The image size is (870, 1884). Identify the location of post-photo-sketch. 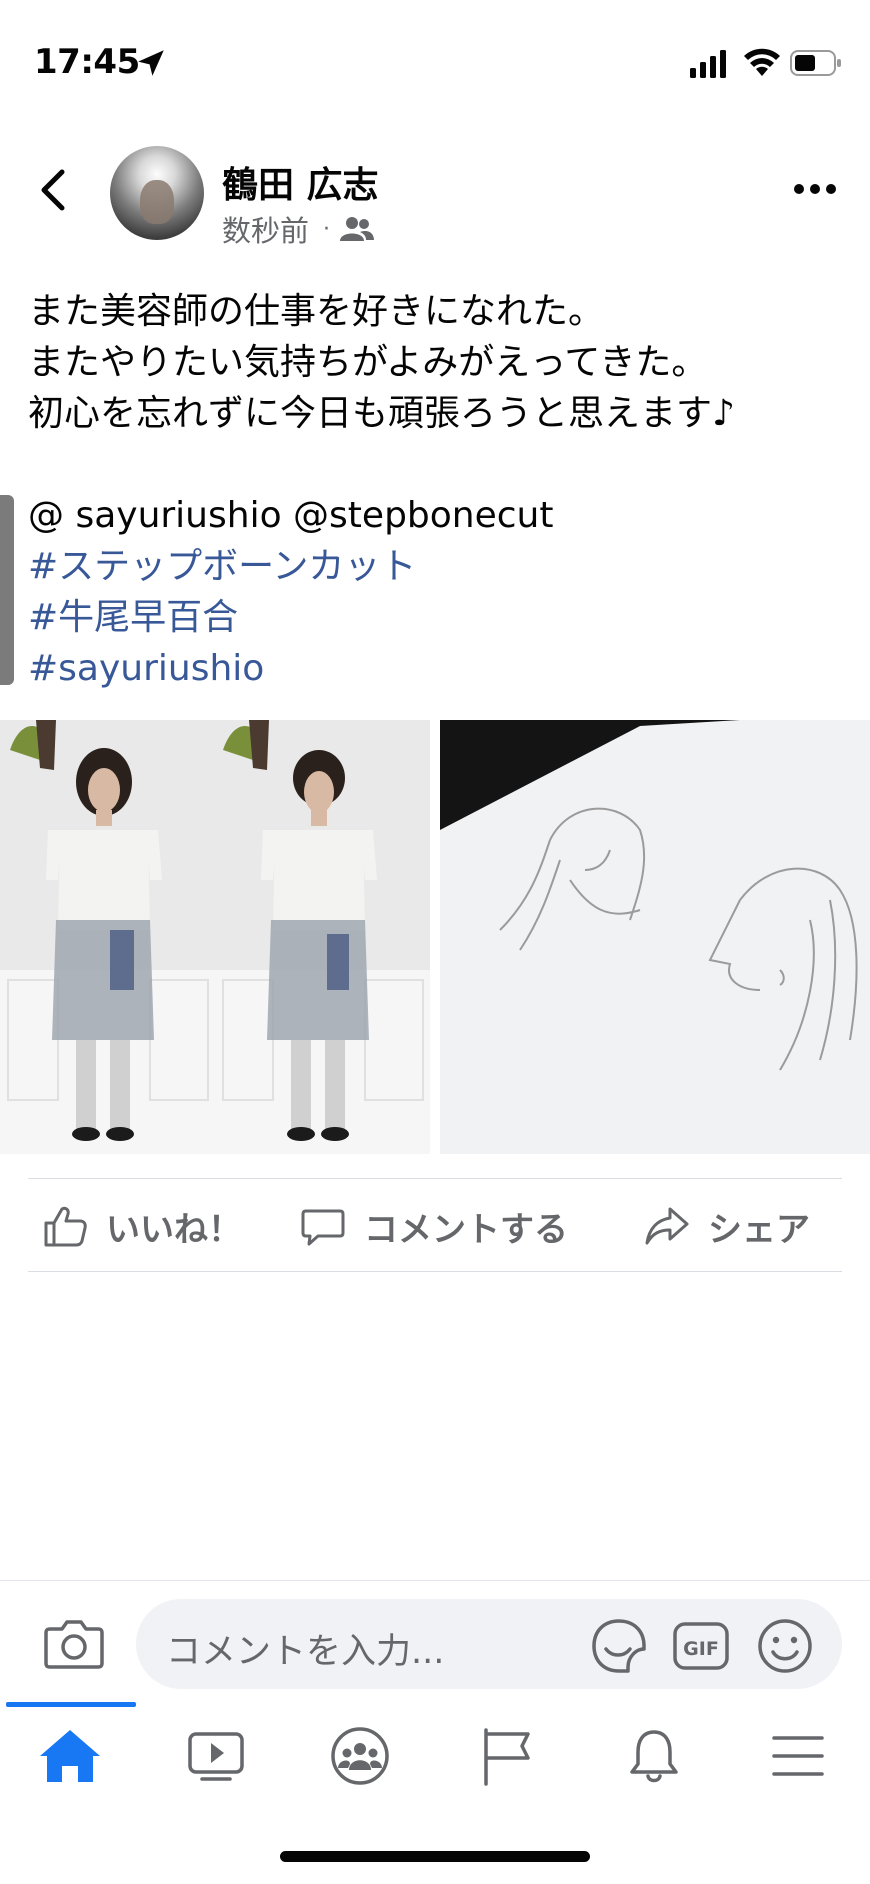
(655, 937).